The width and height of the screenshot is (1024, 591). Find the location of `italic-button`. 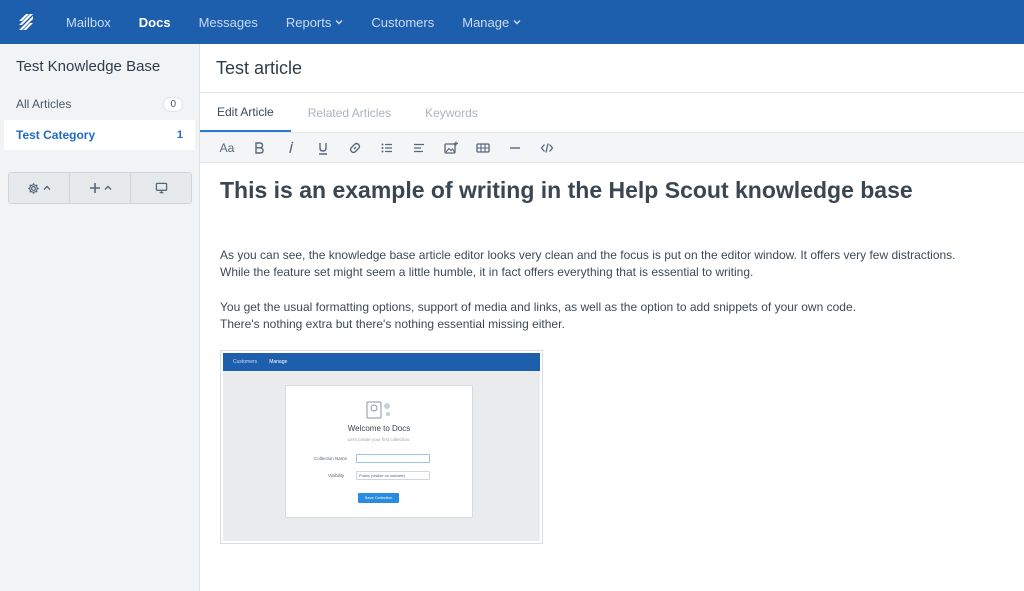

italic-button is located at coordinates (291, 148).